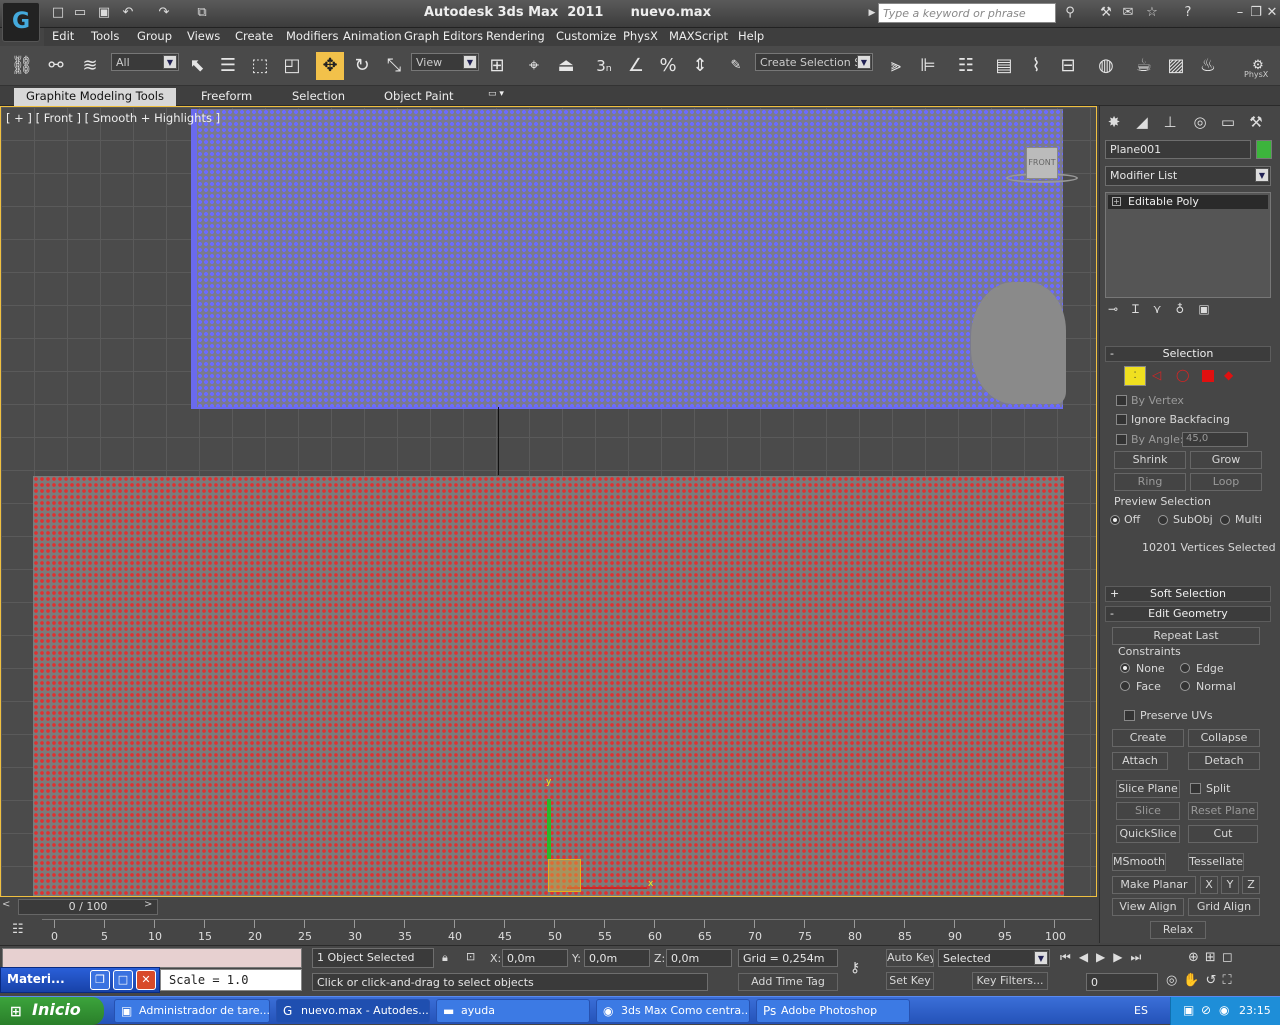 The height and width of the screenshot is (1025, 1280). I want to click on planar-y-button: Y, so click(1230, 885).